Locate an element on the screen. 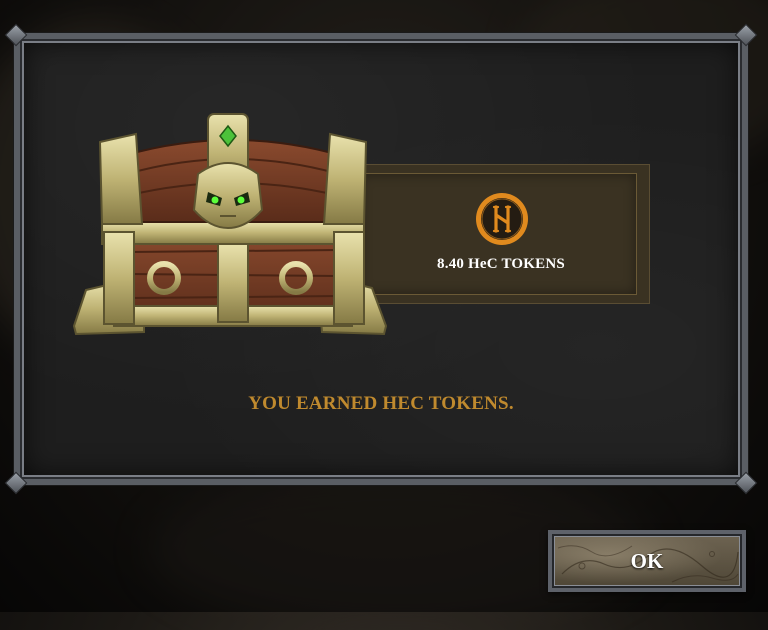  earned-message: YOU EARNED HEC TOKENS. is located at coordinates (381, 403).